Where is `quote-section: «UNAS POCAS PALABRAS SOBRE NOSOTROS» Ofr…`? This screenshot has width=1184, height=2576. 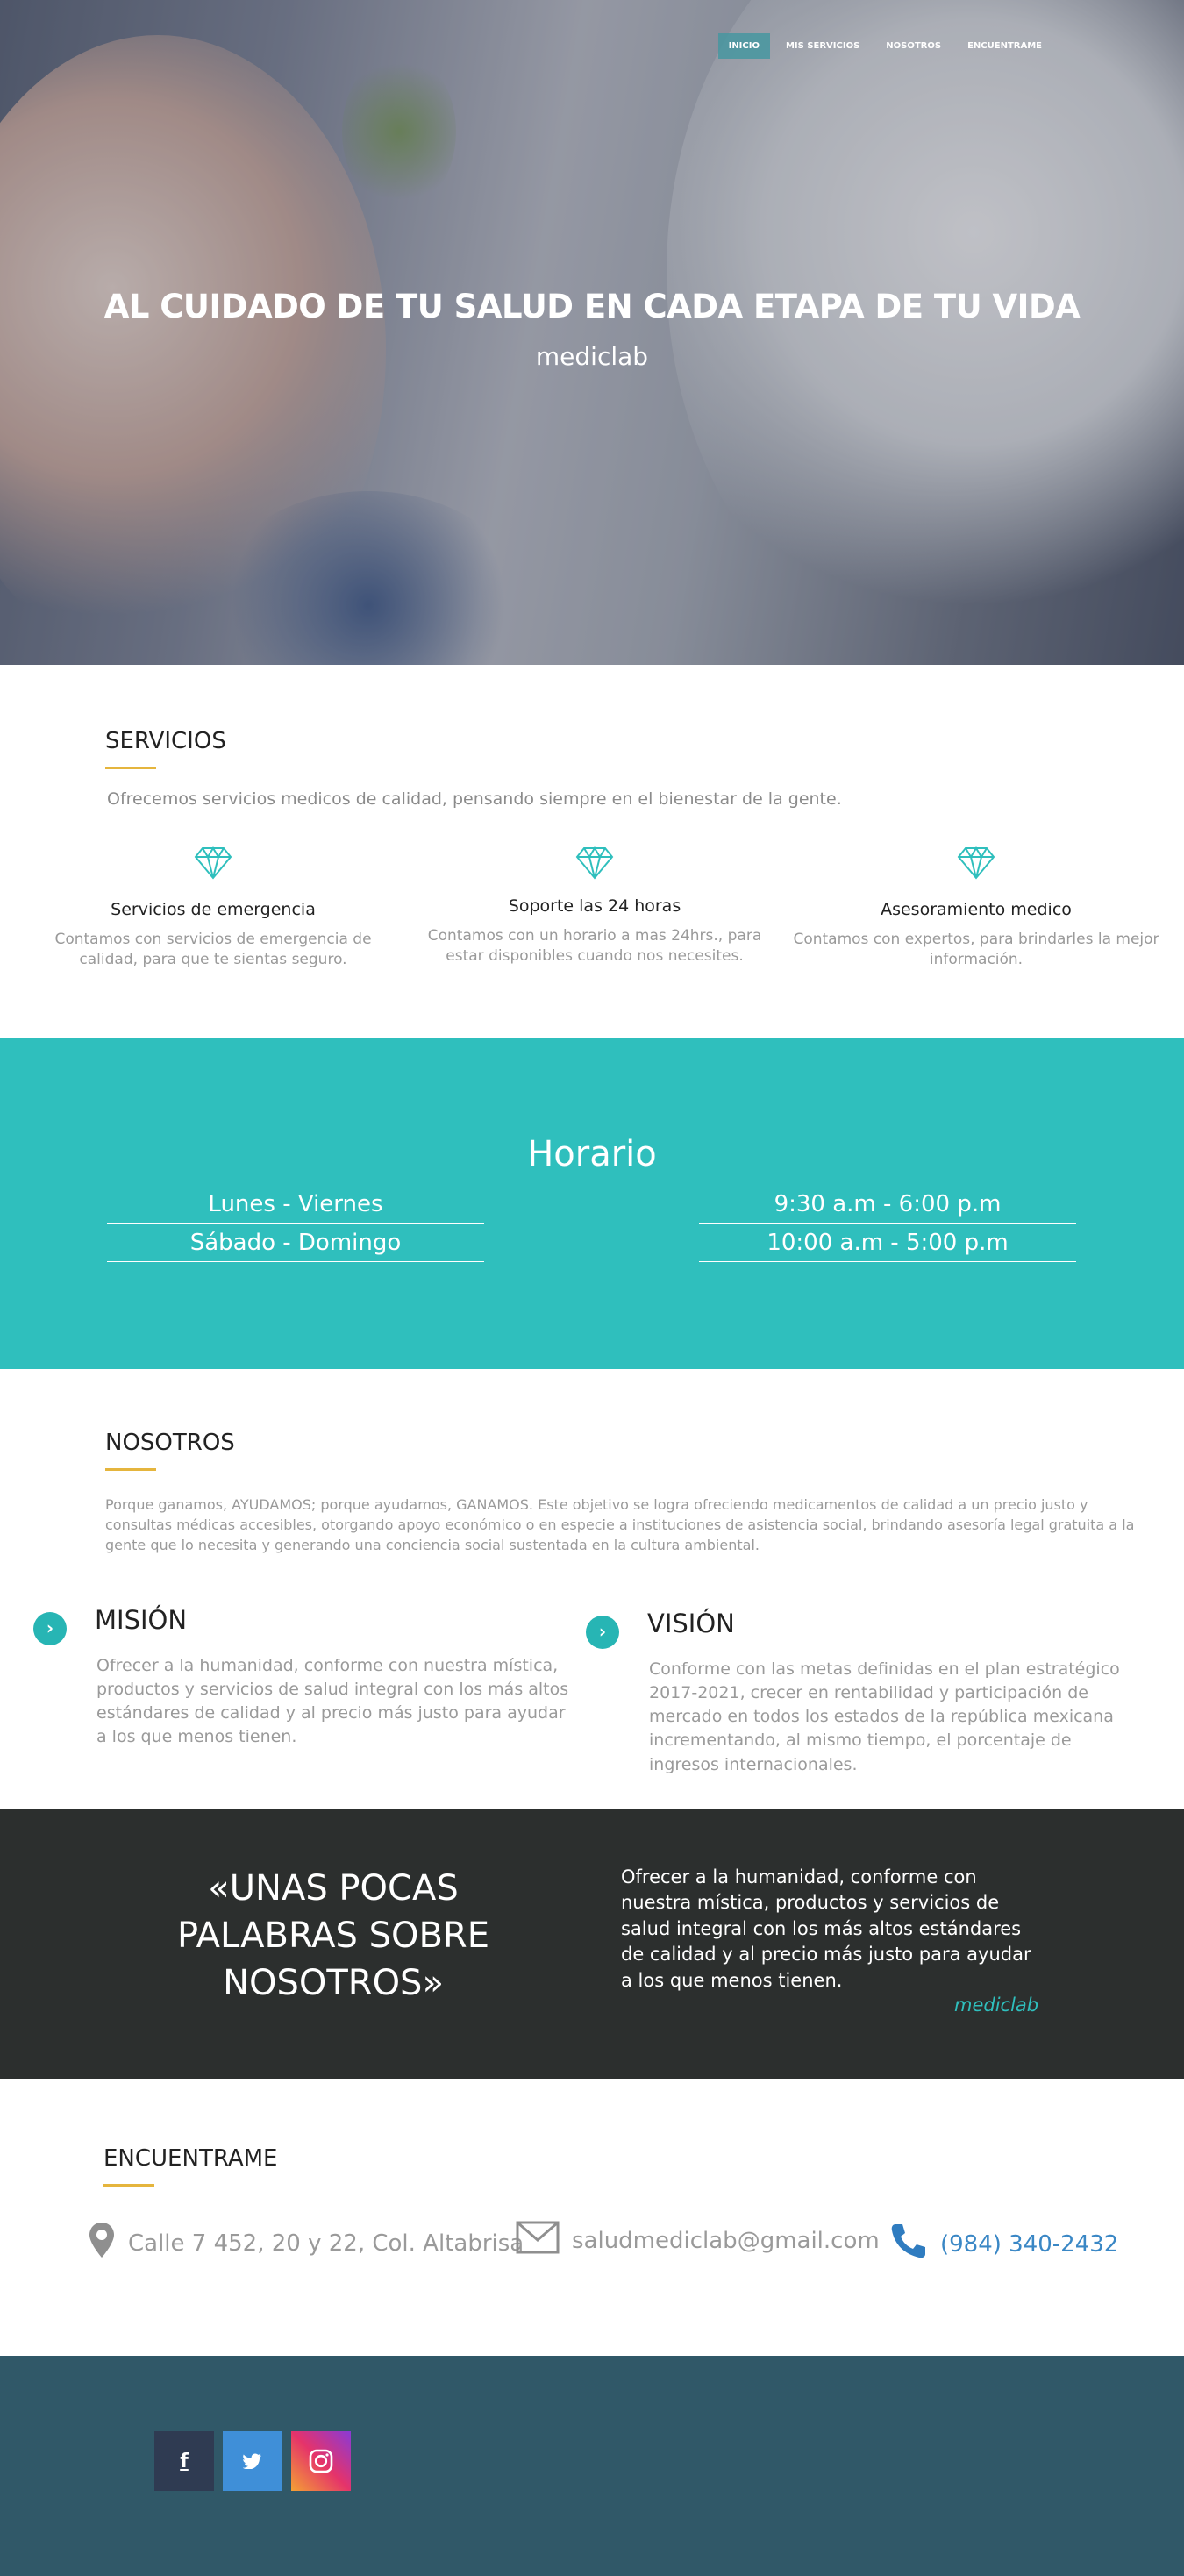
quote-section: «UNAS POCAS PALABRAS SOBRE NOSOTROS» Ofr… is located at coordinates (592, 1944).